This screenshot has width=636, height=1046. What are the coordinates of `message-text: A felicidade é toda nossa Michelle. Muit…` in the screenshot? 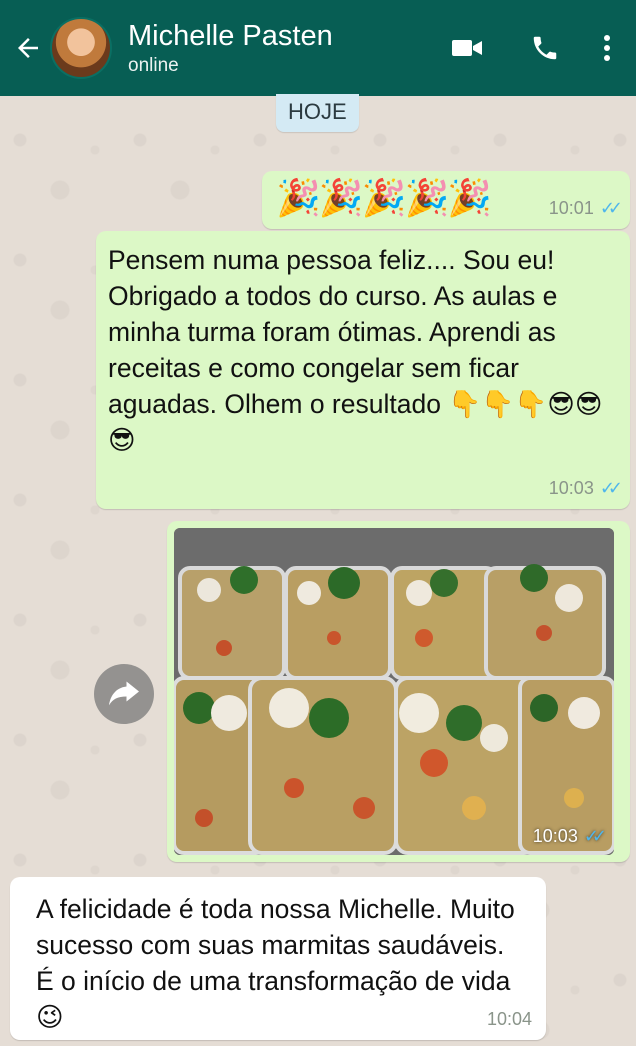 It's located at (275, 963).